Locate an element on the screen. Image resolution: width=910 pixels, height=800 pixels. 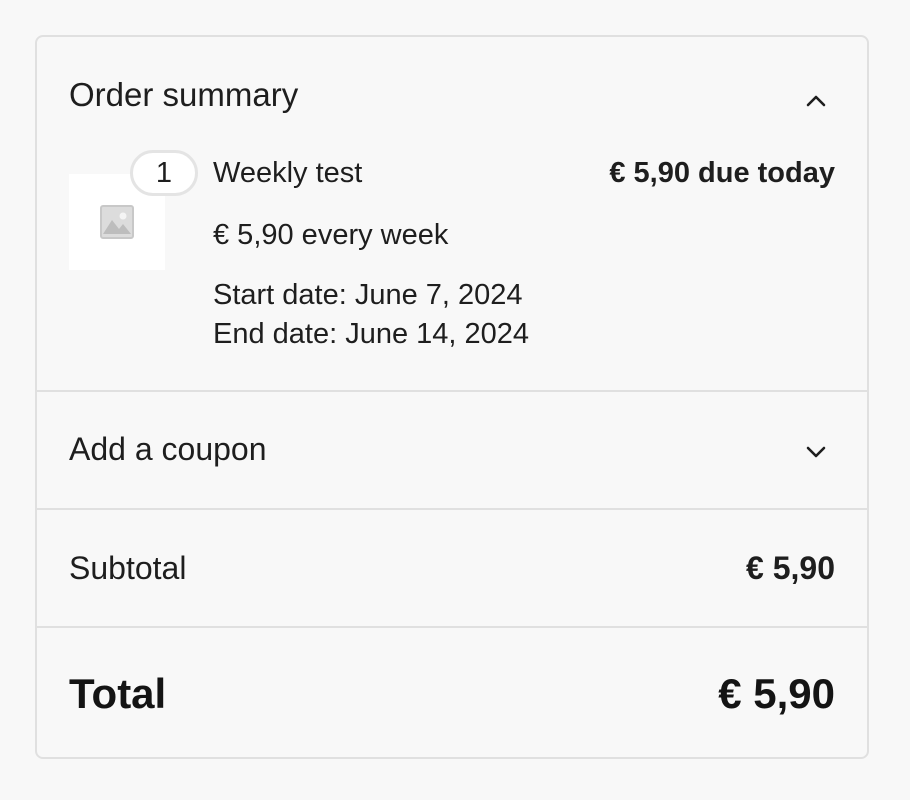
start-date: Start date: June 7, 2024 is located at coordinates (368, 295).